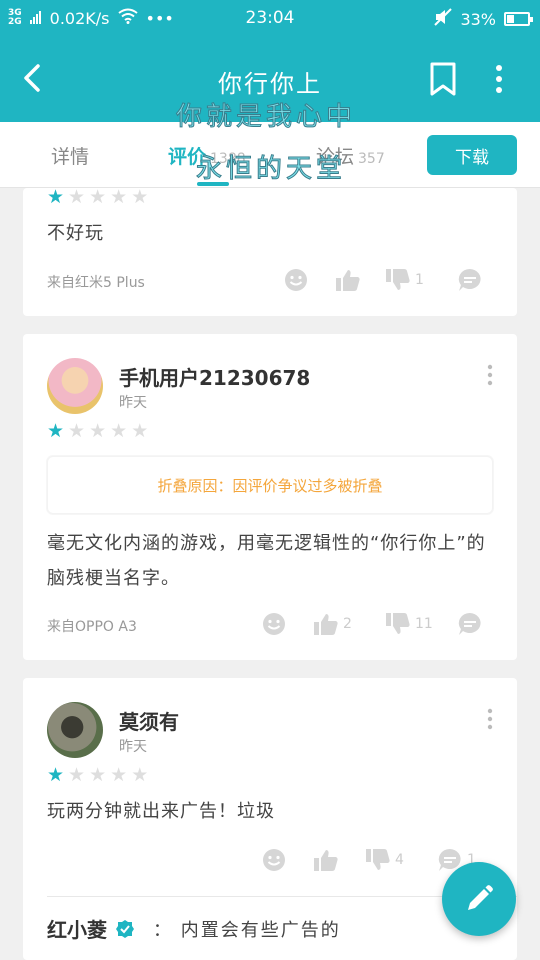 Image resolution: width=540 pixels, height=960 pixels. I want to click on tab-reviews: 评价 1388, so click(207, 155).